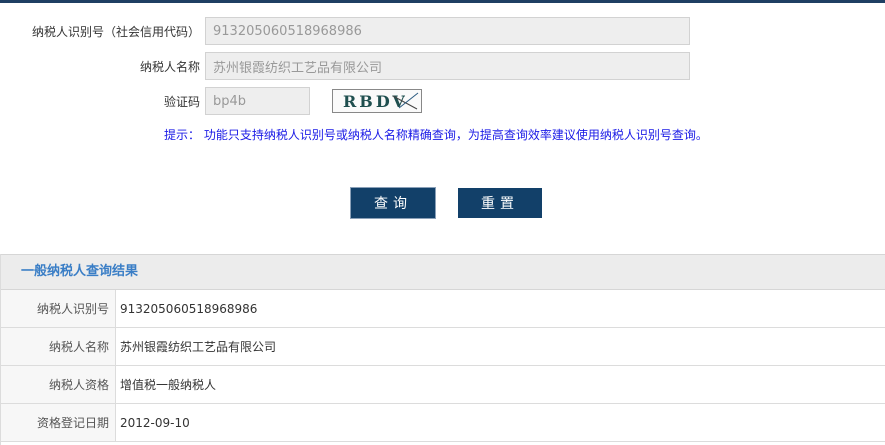  I want to click on captcha-label: 验证码, so click(181, 102).